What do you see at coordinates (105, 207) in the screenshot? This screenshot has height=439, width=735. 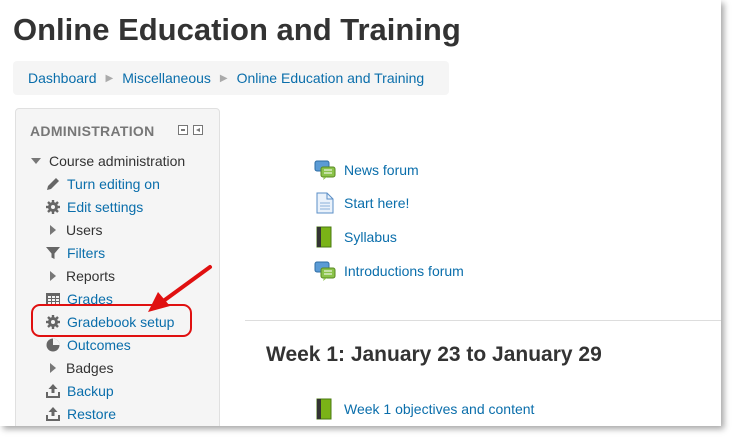 I see `admin-item-label: Edit settings` at bounding box center [105, 207].